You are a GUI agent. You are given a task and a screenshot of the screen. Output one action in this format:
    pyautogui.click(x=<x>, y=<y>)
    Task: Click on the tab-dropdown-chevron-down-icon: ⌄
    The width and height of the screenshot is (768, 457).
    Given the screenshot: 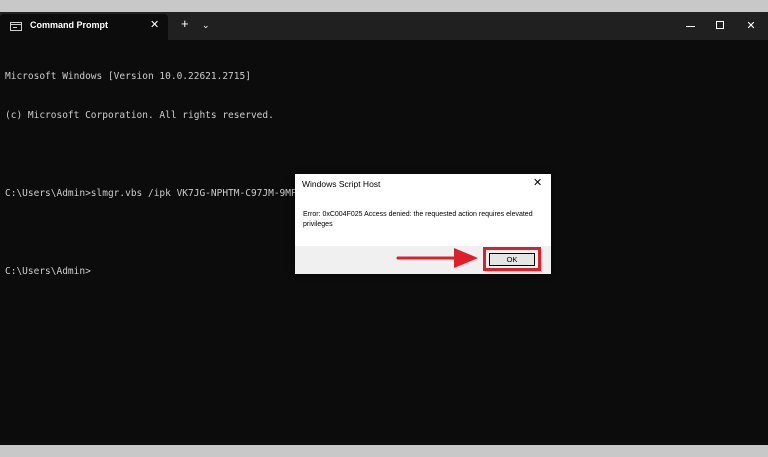 What is the action you would take?
    pyautogui.click(x=206, y=25)
    